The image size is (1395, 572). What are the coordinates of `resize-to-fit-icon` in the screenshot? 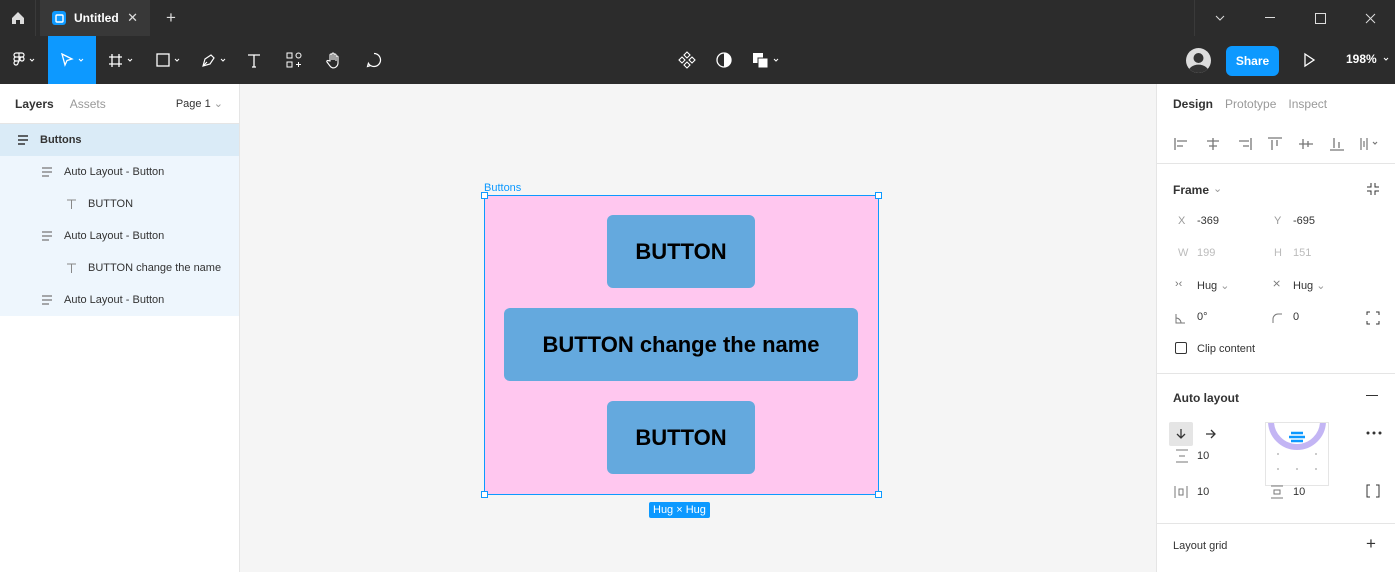 It's located at (1373, 189).